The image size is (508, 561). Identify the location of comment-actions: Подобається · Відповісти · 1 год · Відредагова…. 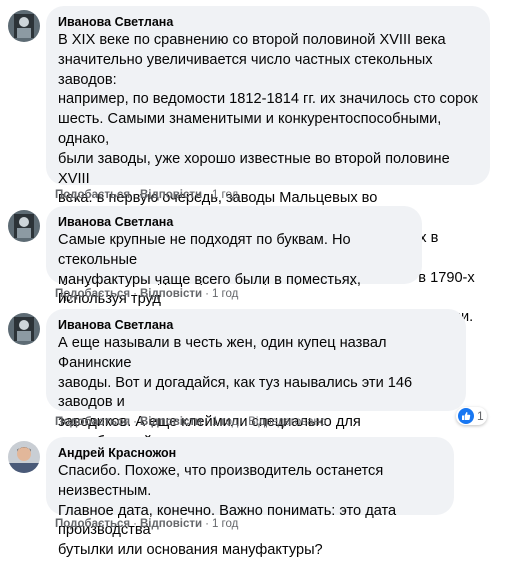
(190, 422).